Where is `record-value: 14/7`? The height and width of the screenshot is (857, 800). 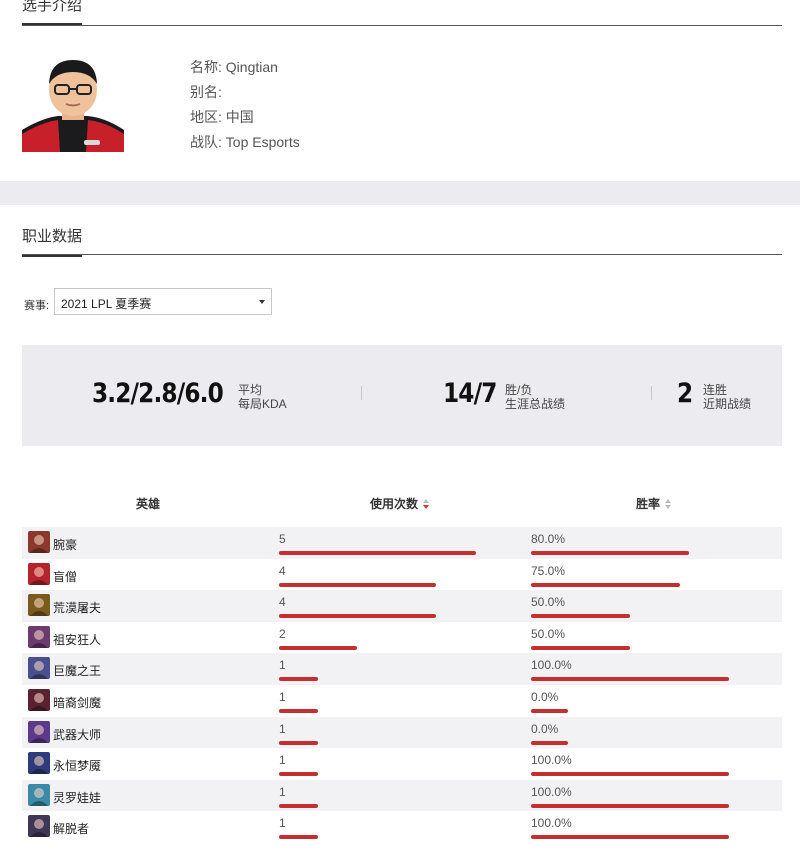
record-value: 14/7 is located at coordinates (470, 393).